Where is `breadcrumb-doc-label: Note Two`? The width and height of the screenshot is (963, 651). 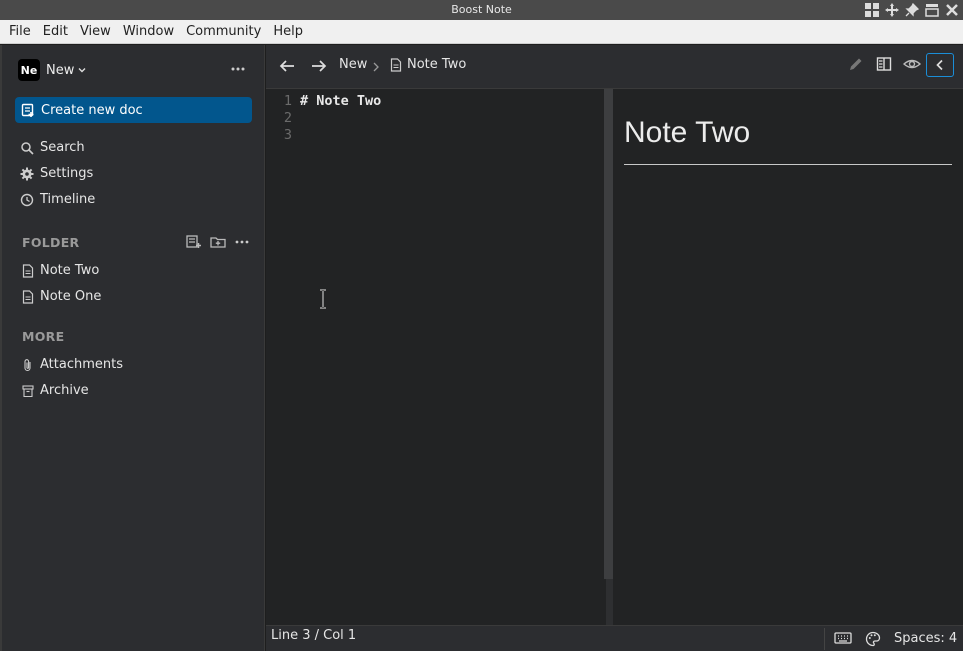 breadcrumb-doc-label: Note Two is located at coordinates (437, 64).